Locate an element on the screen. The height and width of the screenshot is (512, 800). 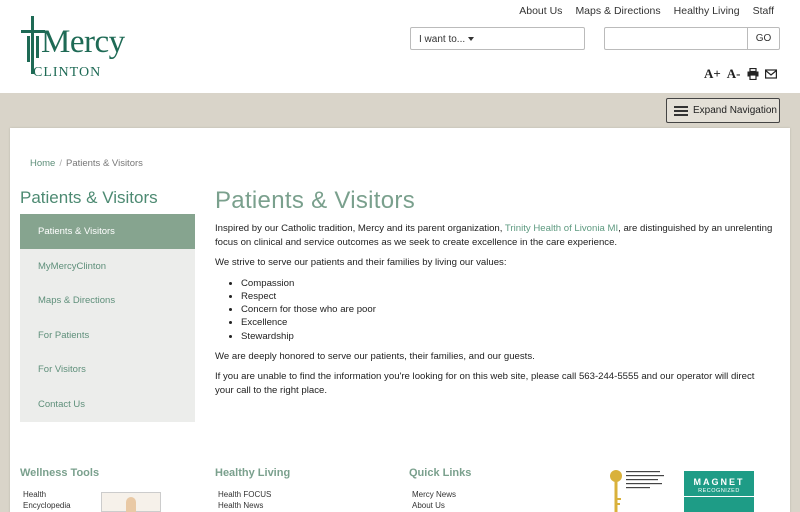
breadcrumb-current: Patients & Visitors is located at coordinates (104, 163).